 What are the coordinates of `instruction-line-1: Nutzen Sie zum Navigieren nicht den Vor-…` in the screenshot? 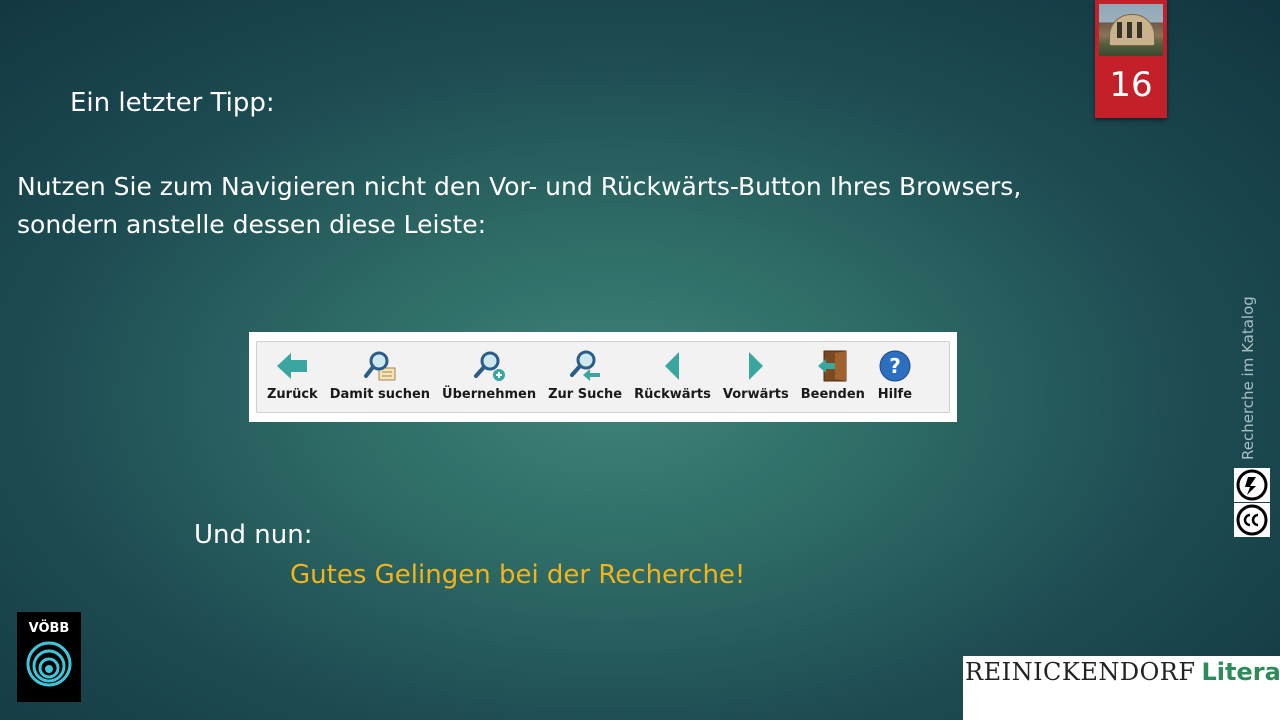 It's located at (519, 186).